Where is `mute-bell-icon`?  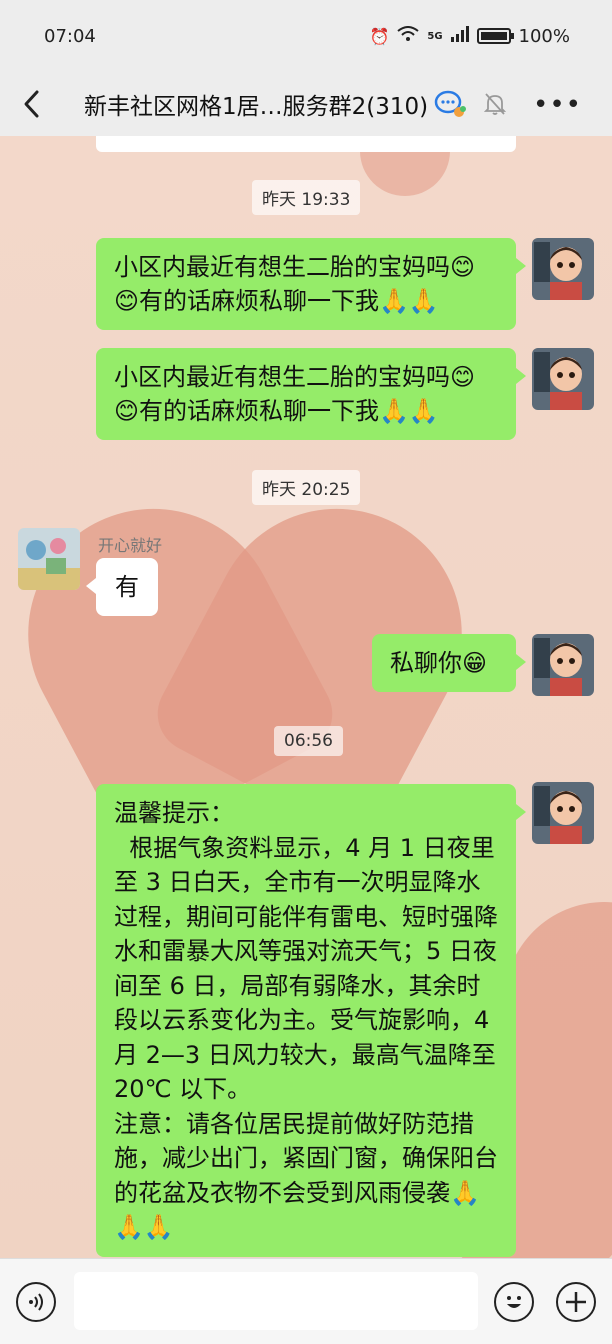
mute-bell-icon is located at coordinates (495, 104).